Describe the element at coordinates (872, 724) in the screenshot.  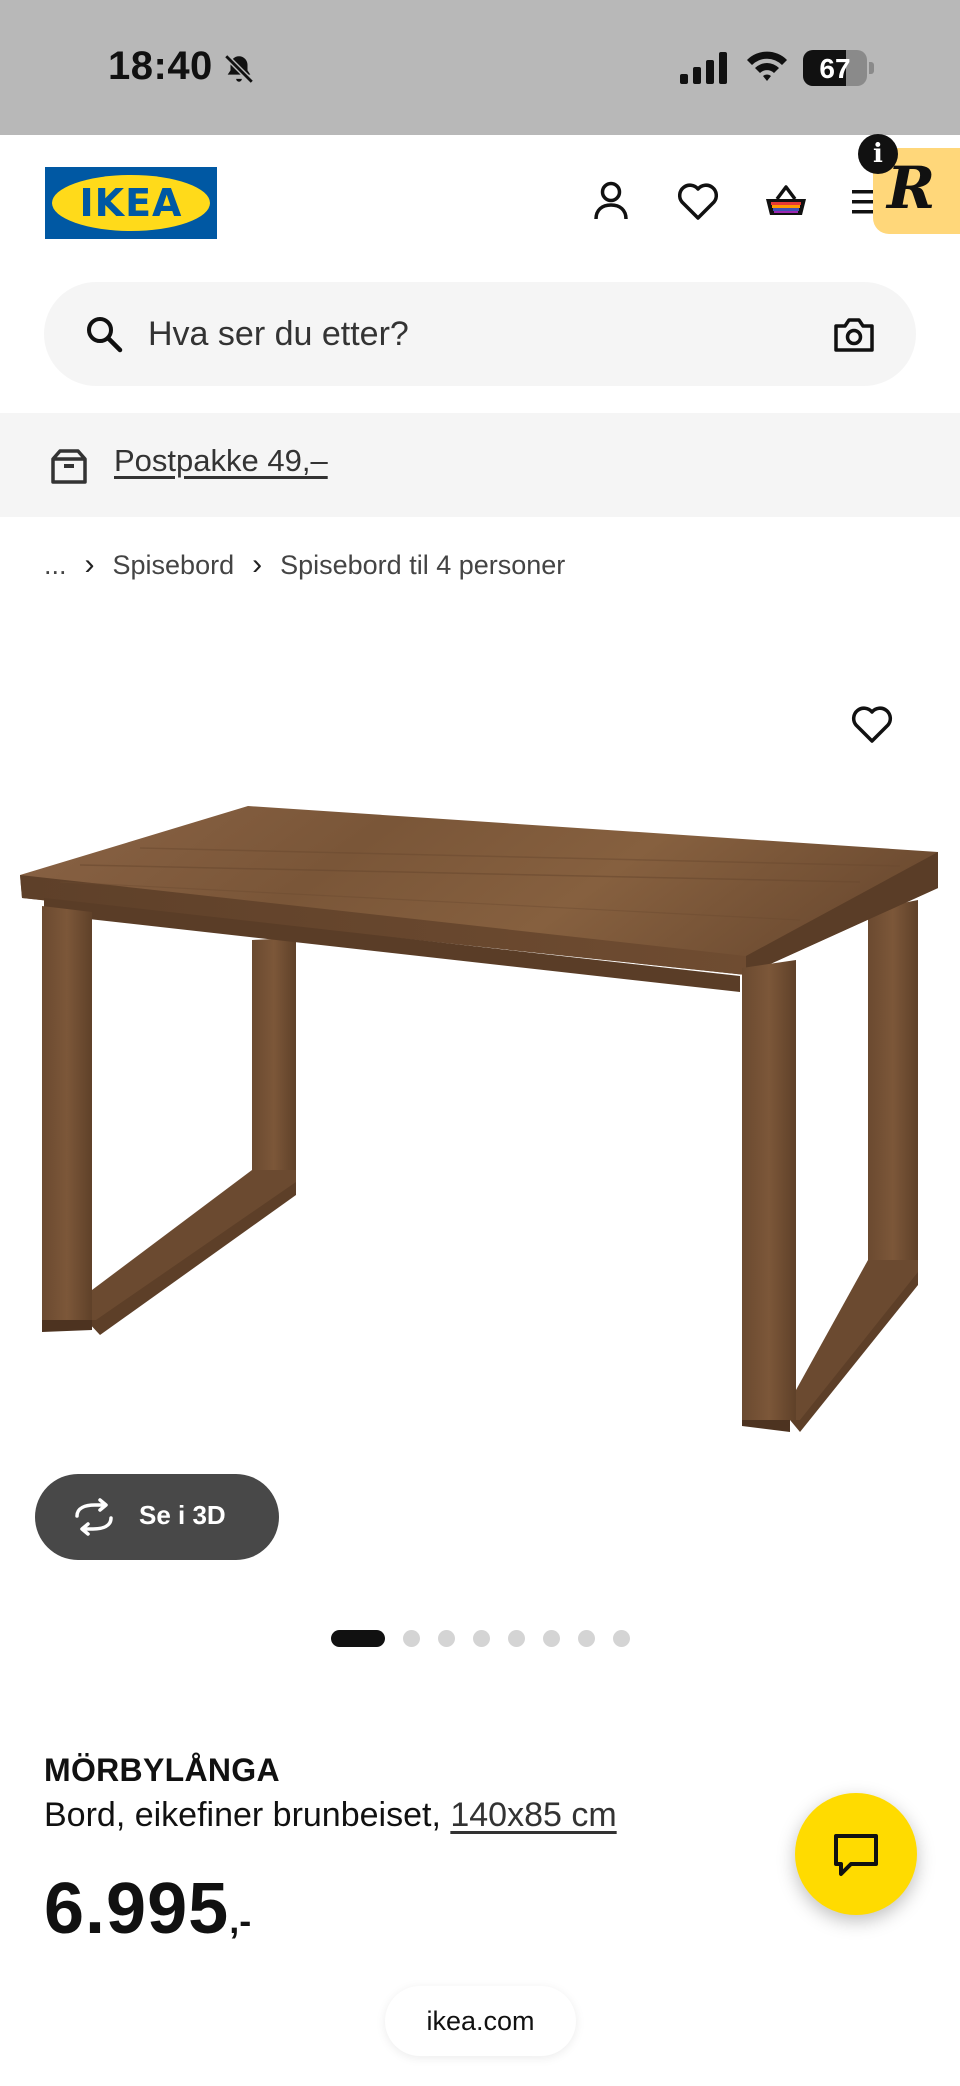
I see `add-to-favourites-icon` at that location.